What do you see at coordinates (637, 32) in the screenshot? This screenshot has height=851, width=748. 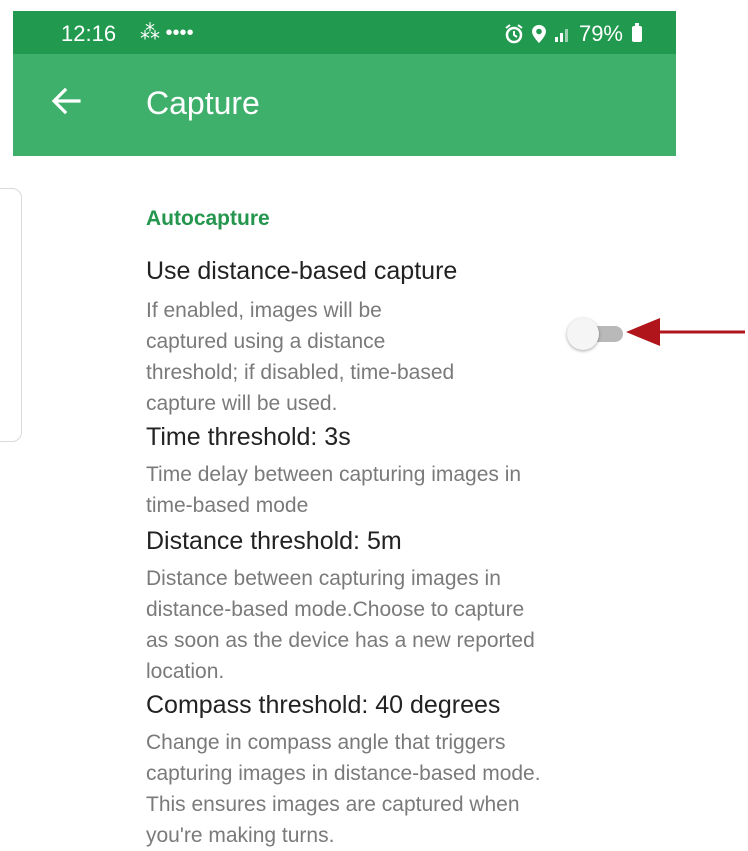 I see `battery-icon` at bounding box center [637, 32].